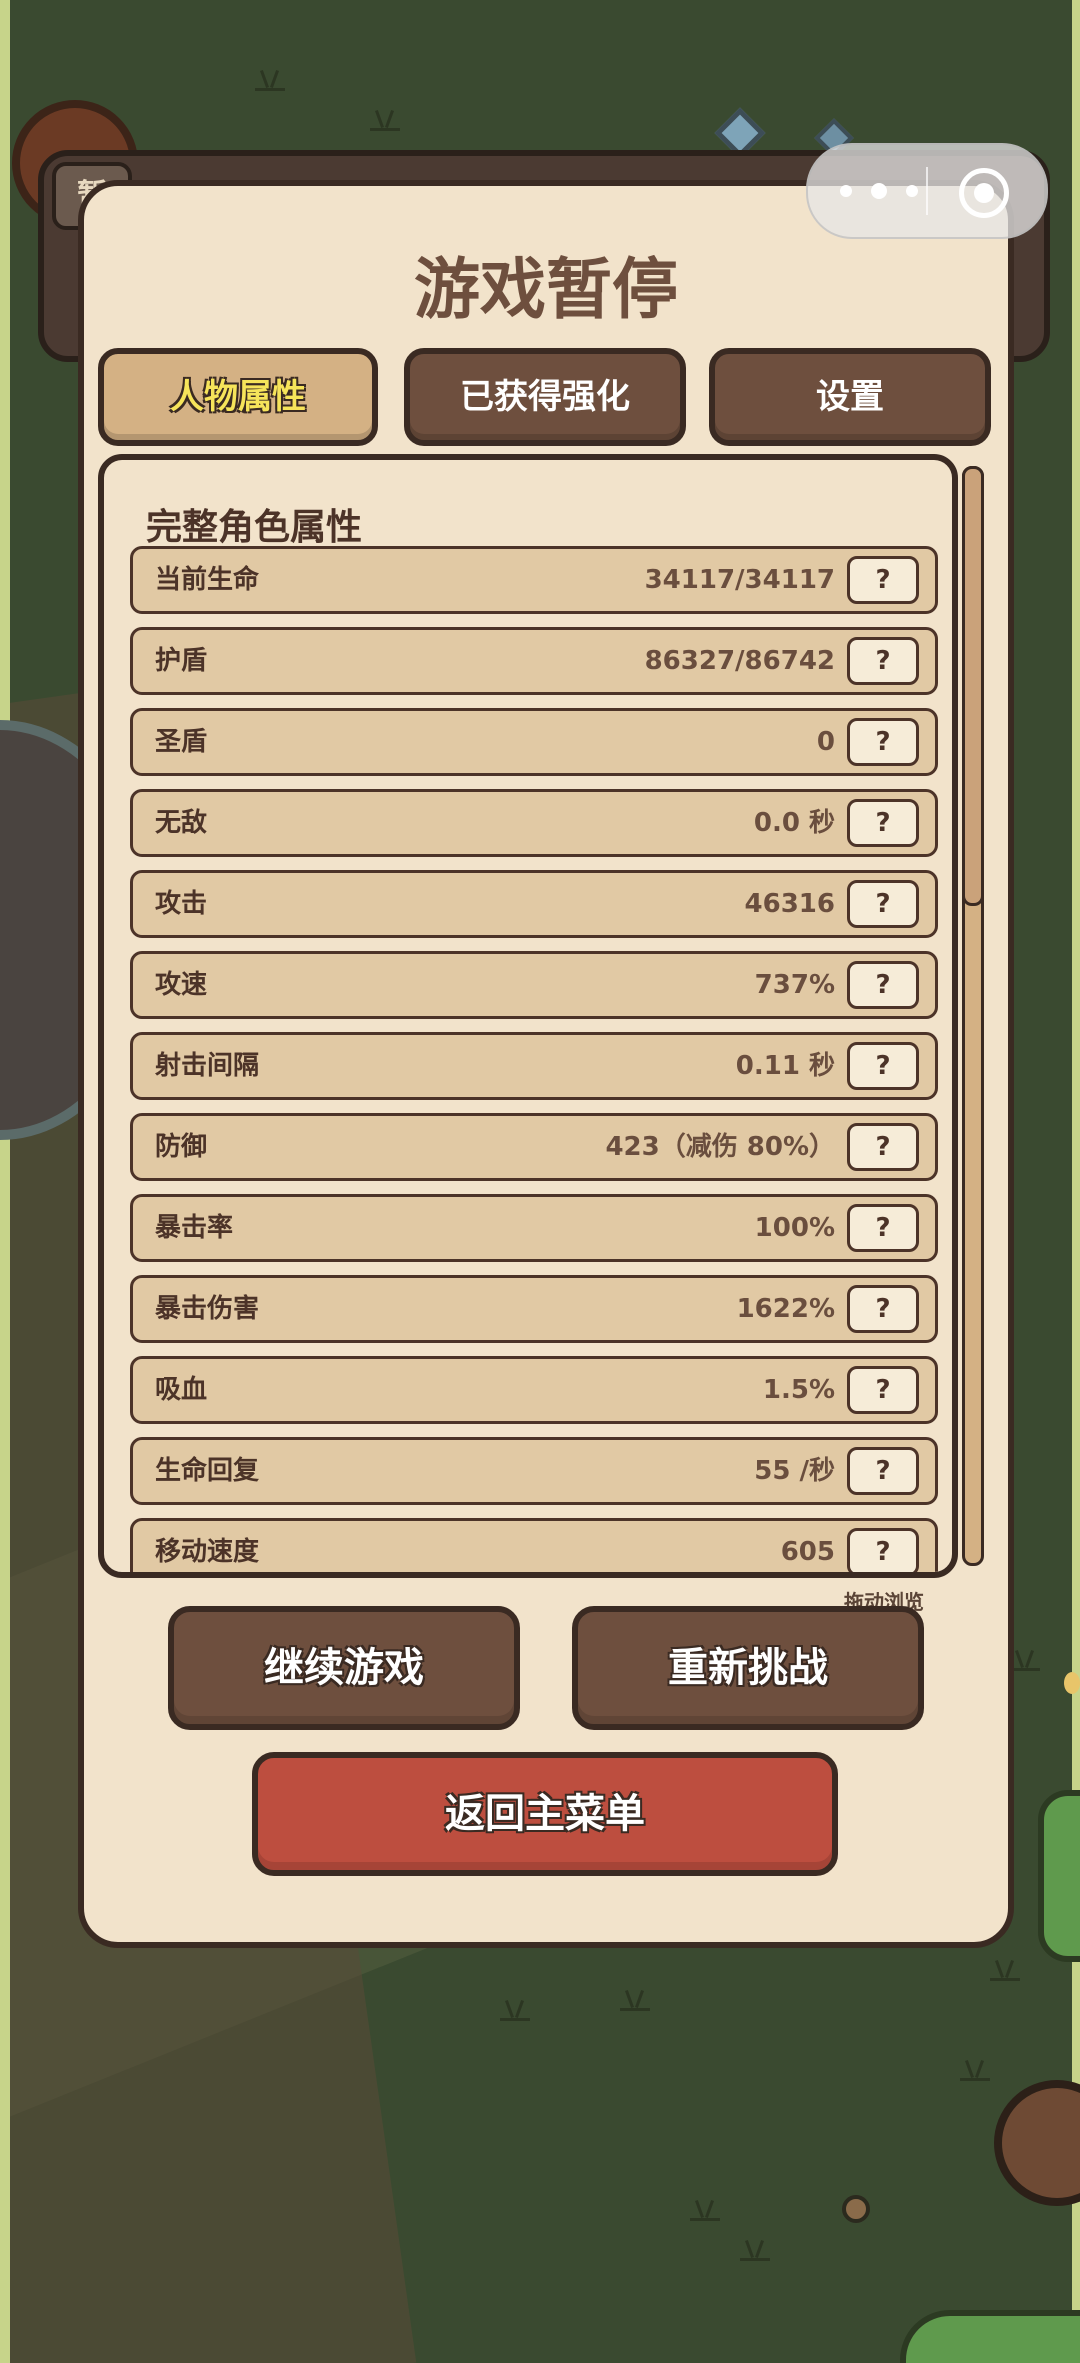 The height and width of the screenshot is (2363, 1080). Describe the element at coordinates (238, 397) in the screenshot. I see `tab-character-stats: 人物属性` at that location.